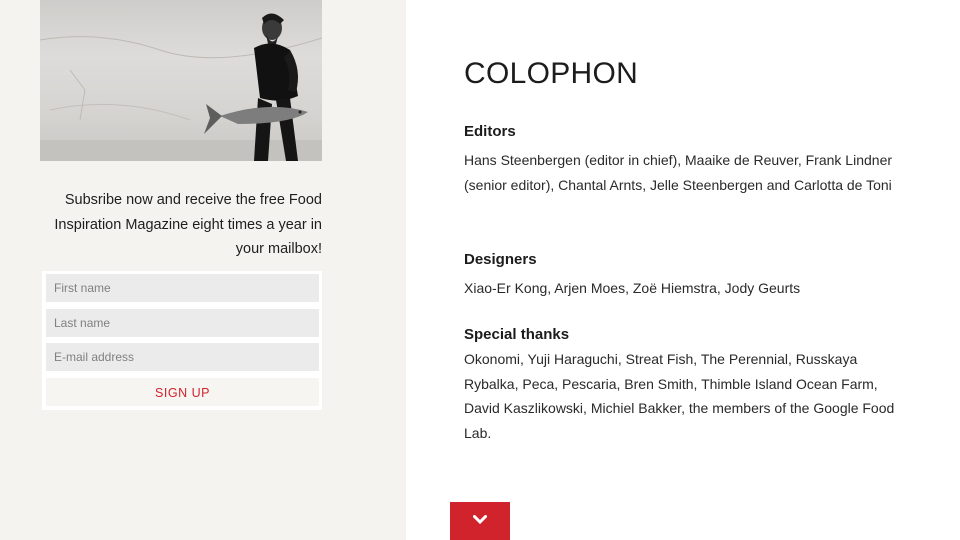 The height and width of the screenshot is (540, 960). Describe the element at coordinates (517, 334) in the screenshot. I see `special-thanks-heading: Special thanks` at that location.